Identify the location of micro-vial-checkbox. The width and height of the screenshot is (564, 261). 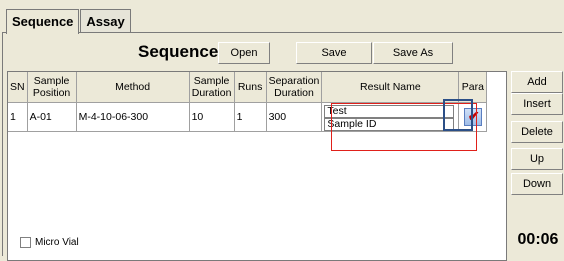
(25, 242).